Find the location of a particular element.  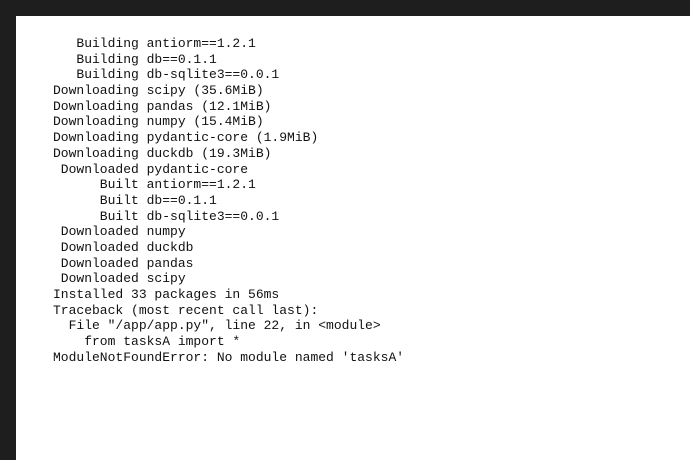

log-line: Building antiorm==1.2.1 is located at coordinates (154, 43).